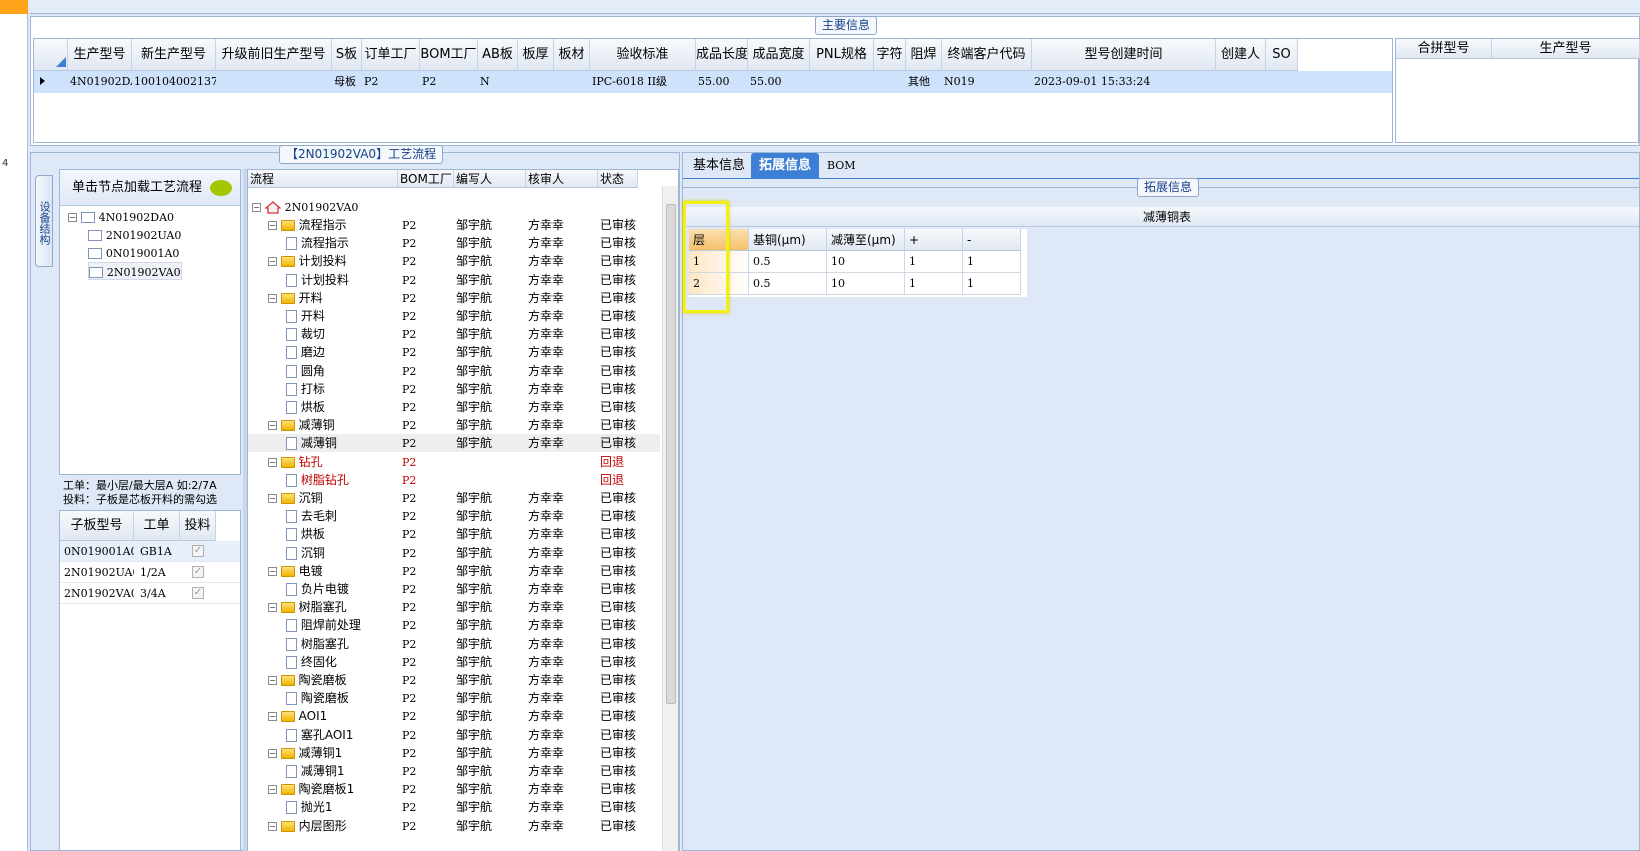  Describe the element at coordinates (158, 593) in the screenshot. I see `subboard-order: 3/4A` at that location.